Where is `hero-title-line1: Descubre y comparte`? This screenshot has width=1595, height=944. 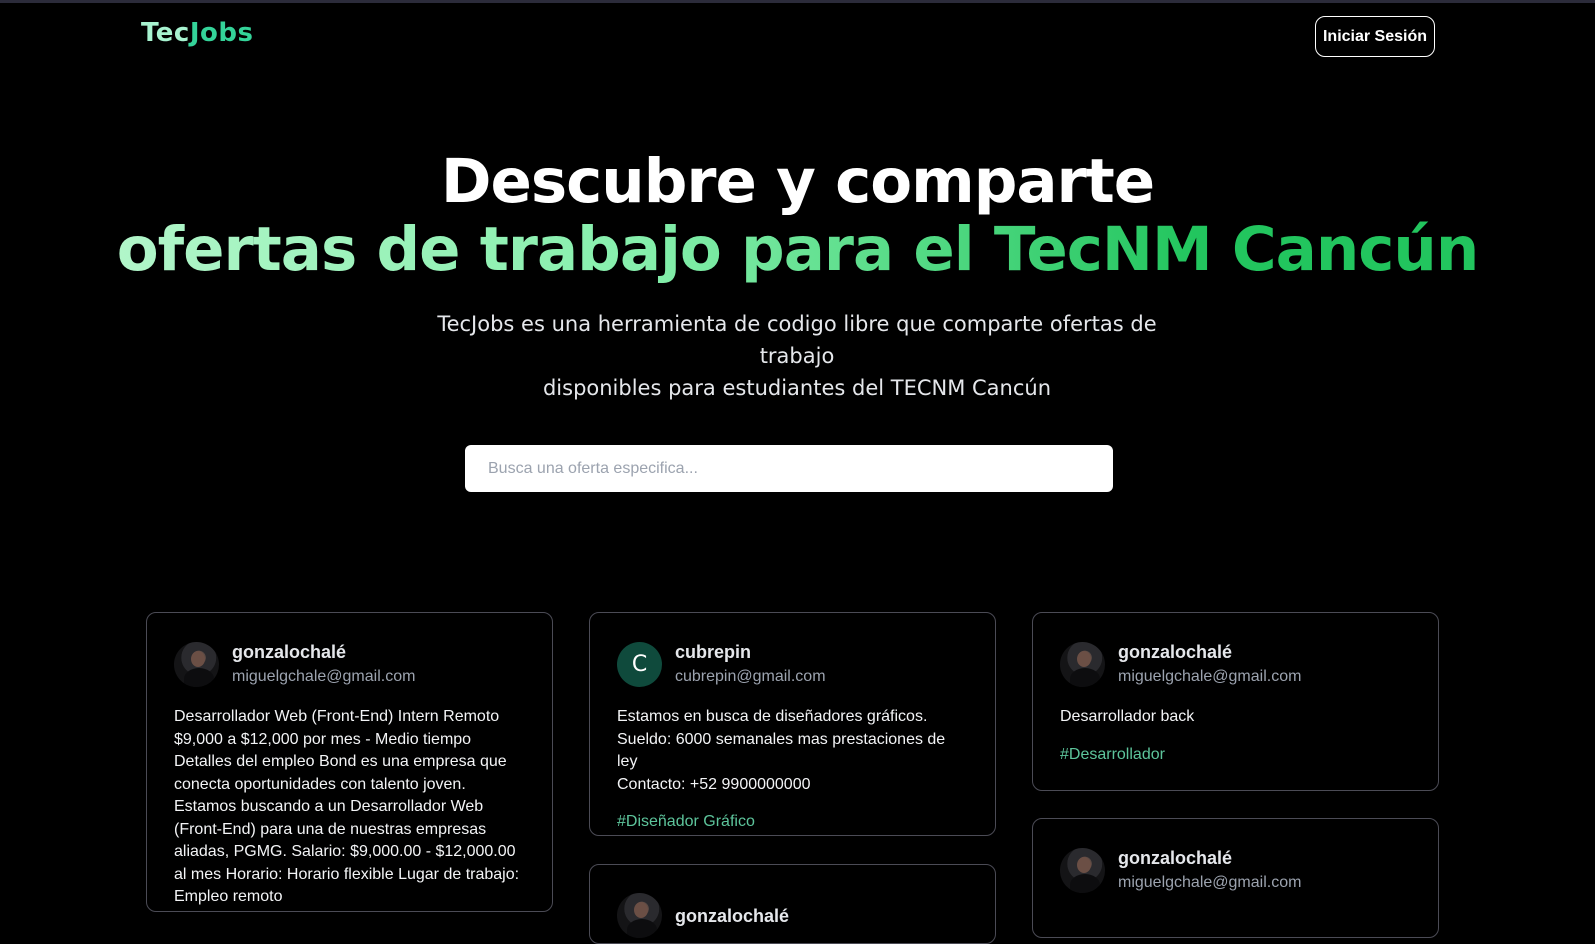
hero-title-line1: Descubre y comparte is located at coordinates (797, 181).